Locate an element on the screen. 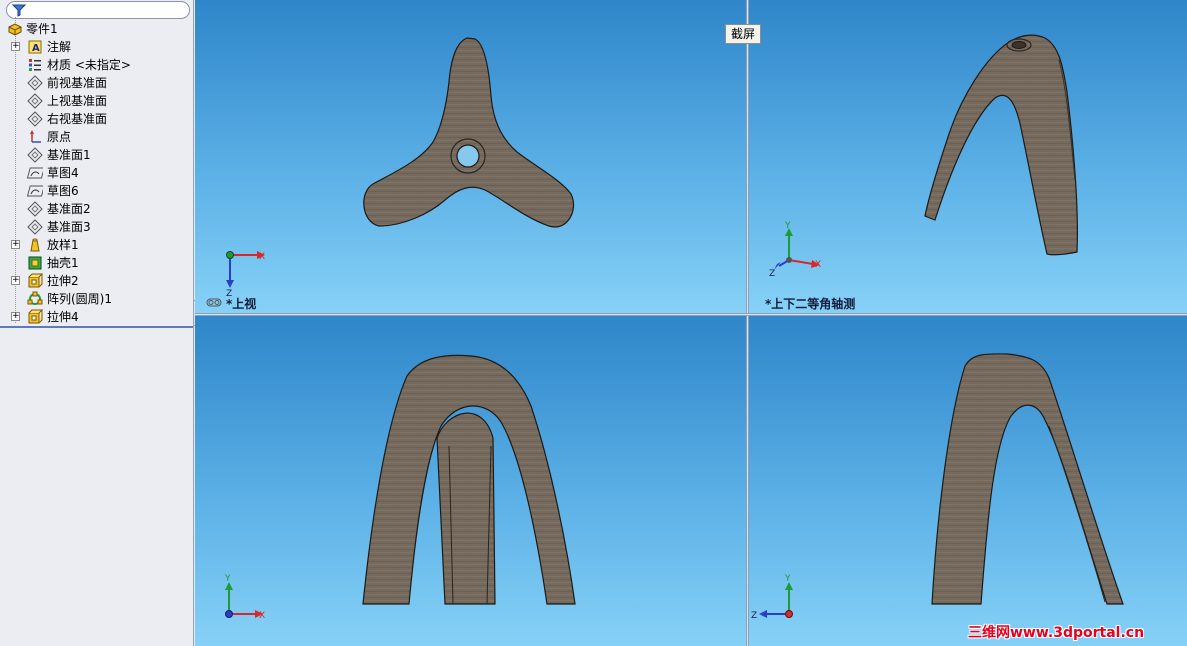  tree-item: 右视基准面 is located at coordinates (96, 119).